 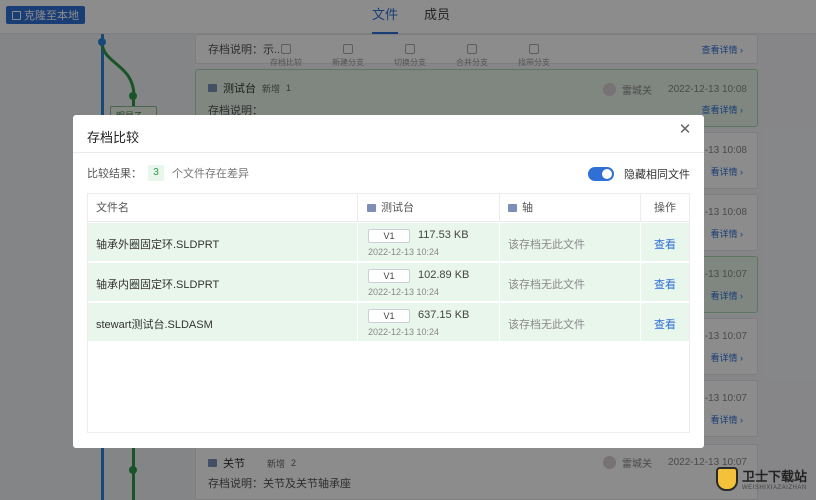 What do you see at coordinates (397, 208) in the screenshot?
I see `header-text: 测试台` at bounding box center [397, 208].